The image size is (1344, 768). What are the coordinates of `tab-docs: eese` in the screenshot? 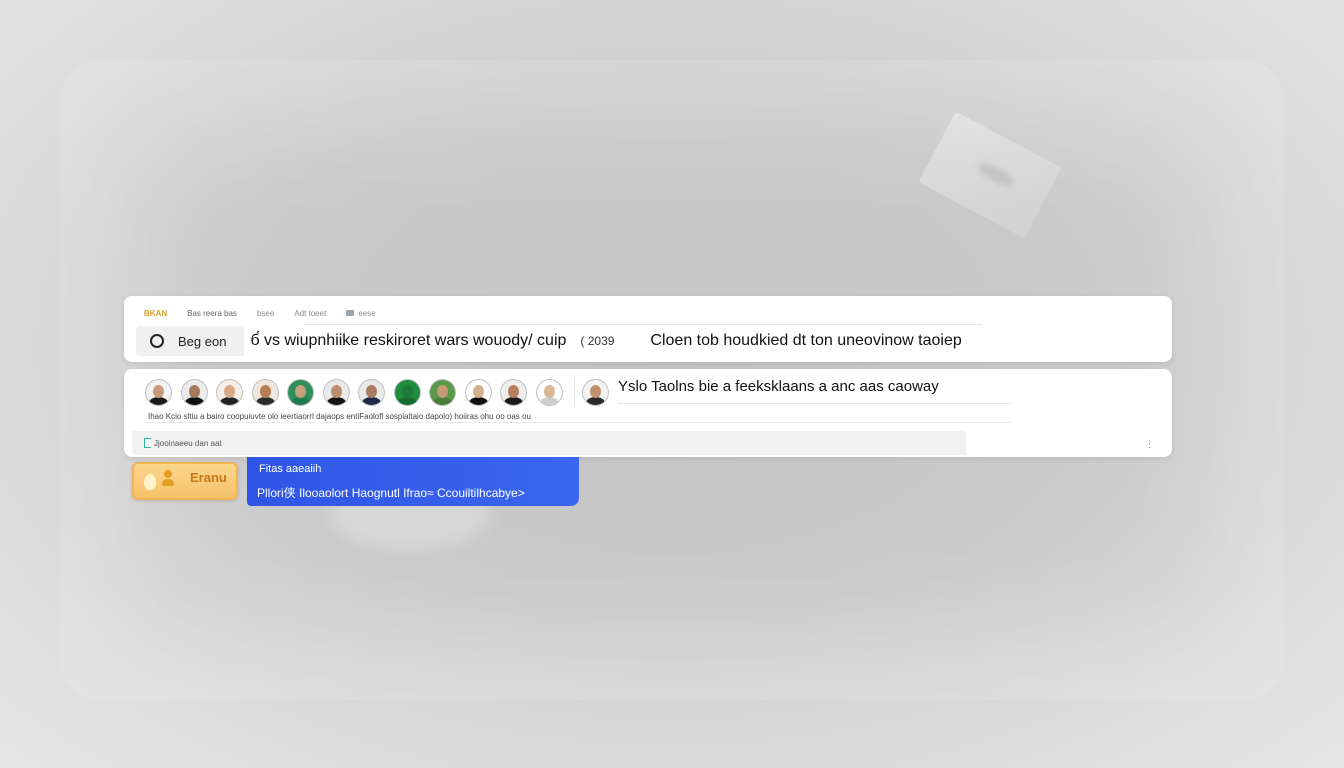 It's located at (361, 313).